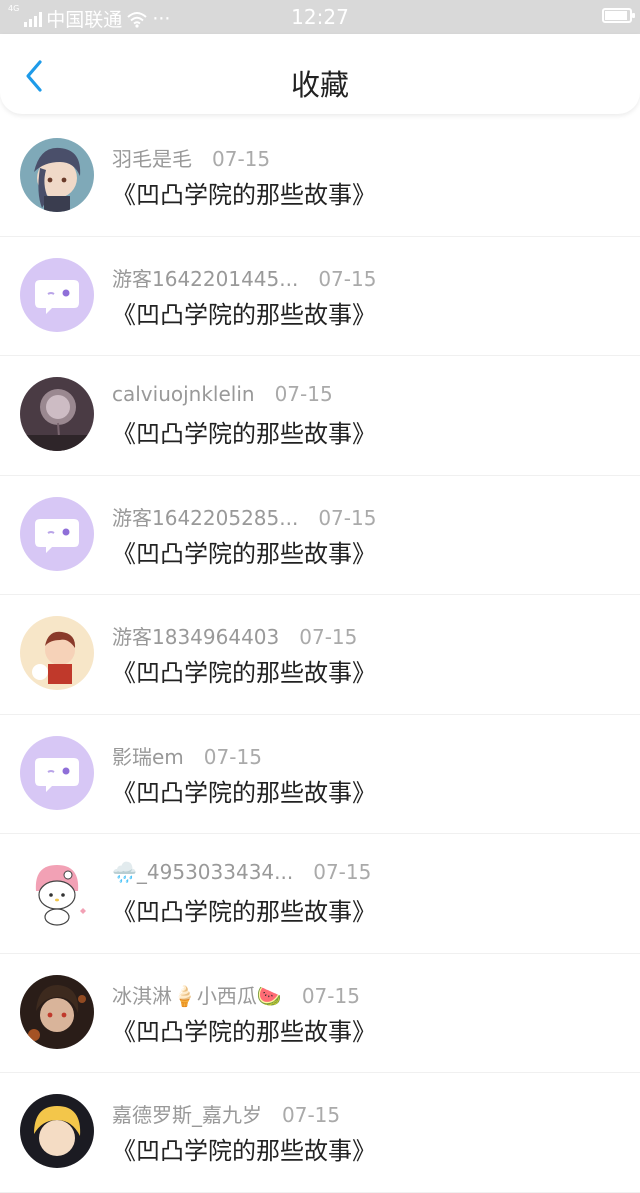 The width and height of the screenshot is (640, 1193). I want to click on battery-icon, so click(618, 15).